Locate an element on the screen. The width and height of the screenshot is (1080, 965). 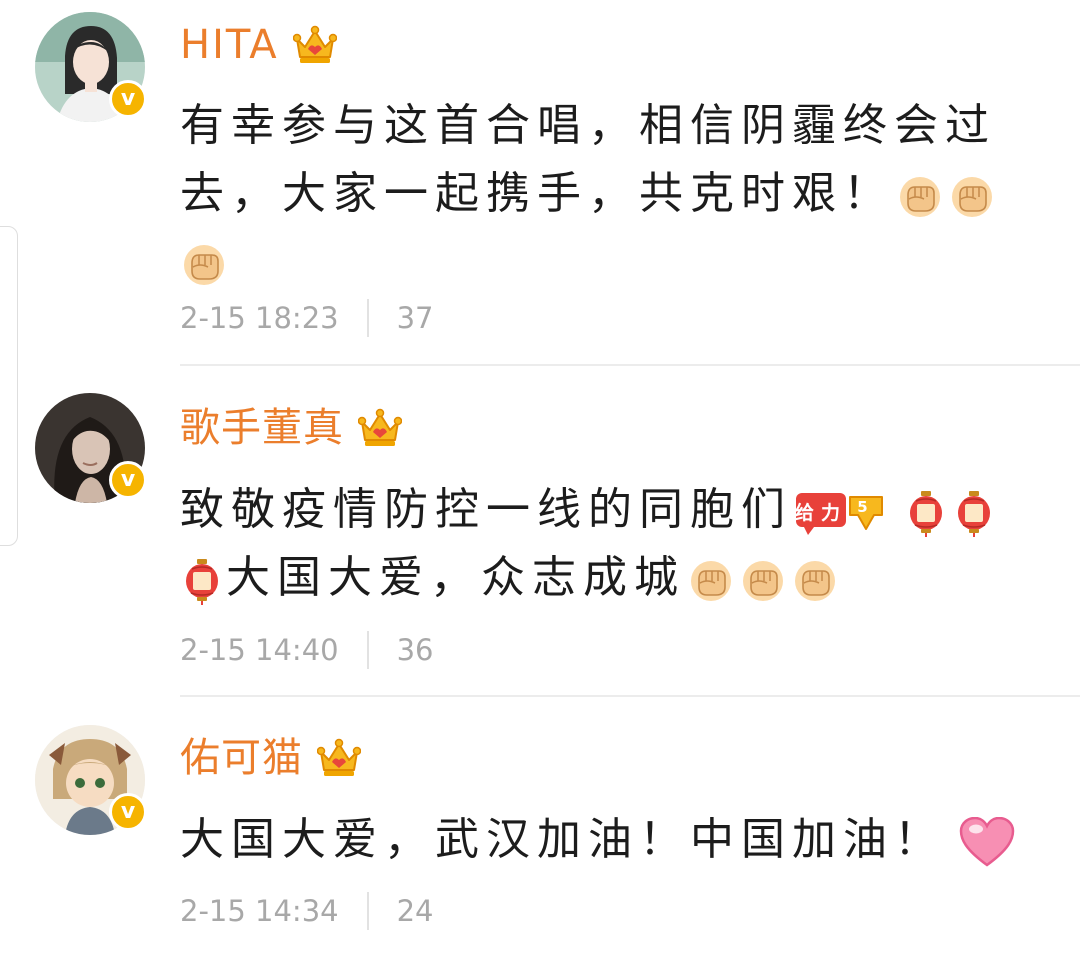
comment-text: 大国大爱，武汉加油！中国加油！ is located at coordinates (610, 840).